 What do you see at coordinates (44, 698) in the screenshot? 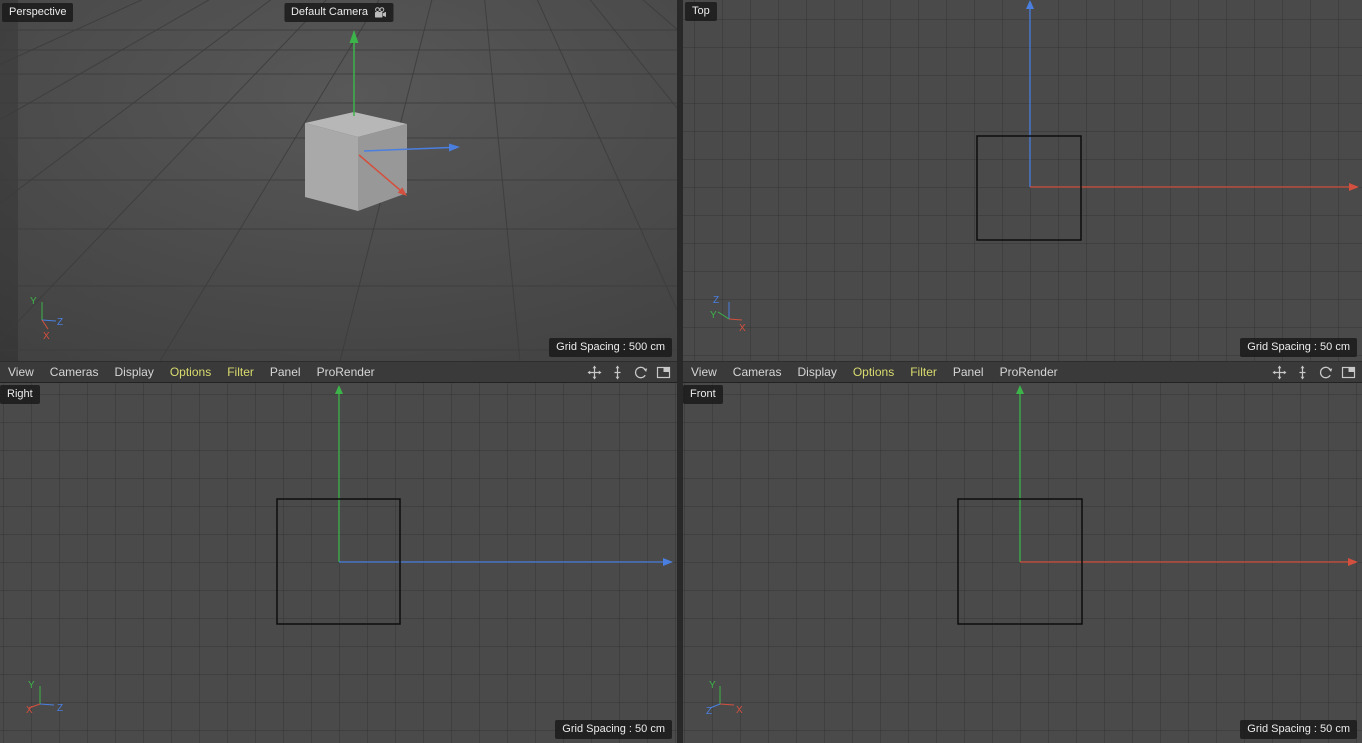
I see `axis-indicator: Y Z X` at bounding box center [44, 698].